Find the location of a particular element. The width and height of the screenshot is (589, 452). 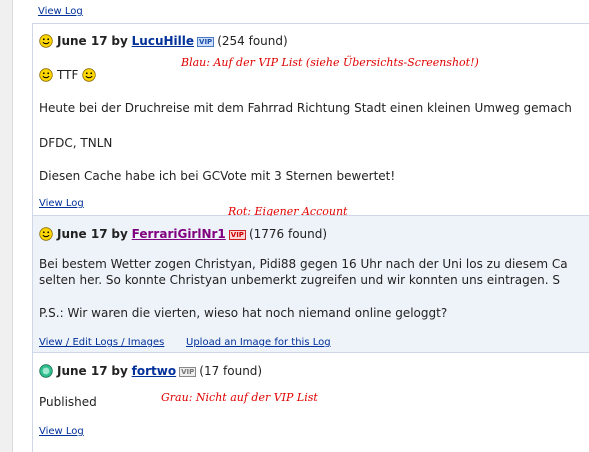

left-margin-strip is located at coordinates (6, 226).